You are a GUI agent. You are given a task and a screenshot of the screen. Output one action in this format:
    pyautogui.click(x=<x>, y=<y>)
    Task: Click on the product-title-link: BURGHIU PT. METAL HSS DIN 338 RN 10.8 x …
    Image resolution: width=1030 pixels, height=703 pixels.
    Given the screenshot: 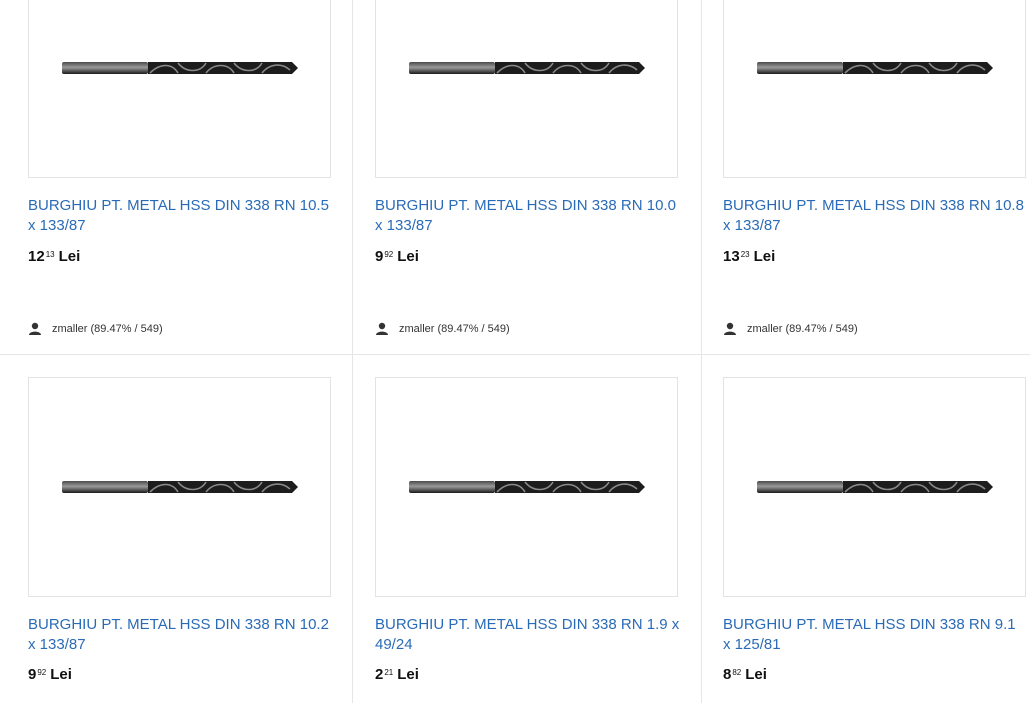 What is the action you would take?
    pyautogui.click(x=876, y=216)
    